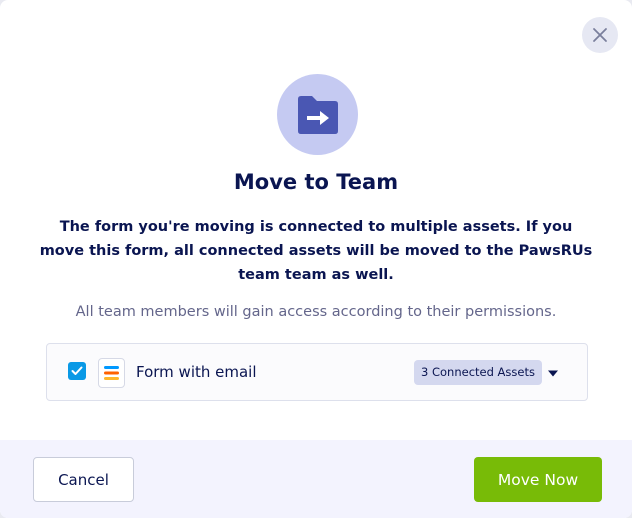 This screenshot has width=632, height=518. I want to click on expand-assets-button, so click(553, 373).